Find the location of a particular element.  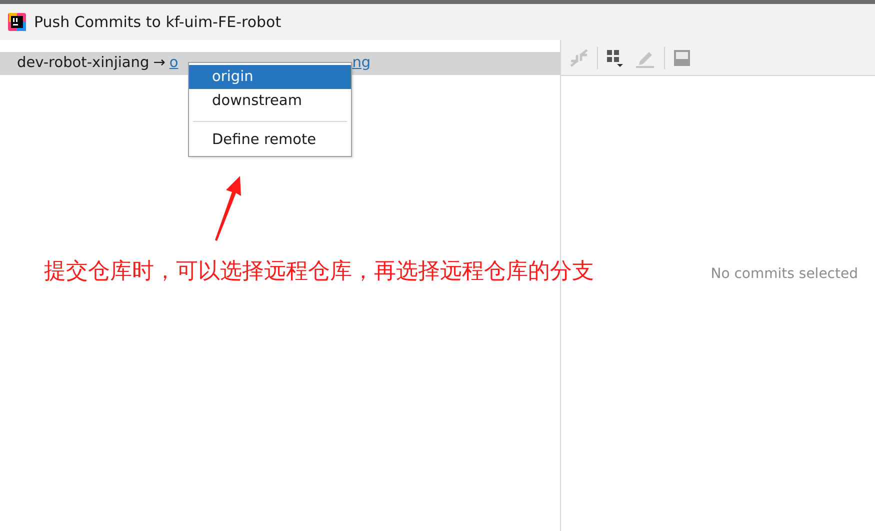

menu-item: Define remote is located at coordinates (270, 140).